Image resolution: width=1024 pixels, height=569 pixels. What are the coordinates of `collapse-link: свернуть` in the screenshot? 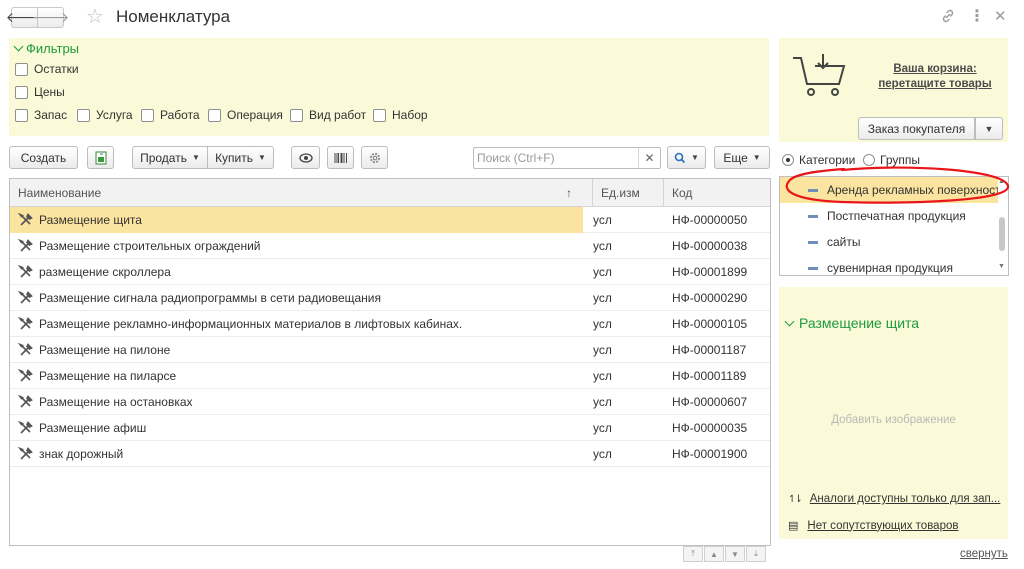 It's located at (984, 554).